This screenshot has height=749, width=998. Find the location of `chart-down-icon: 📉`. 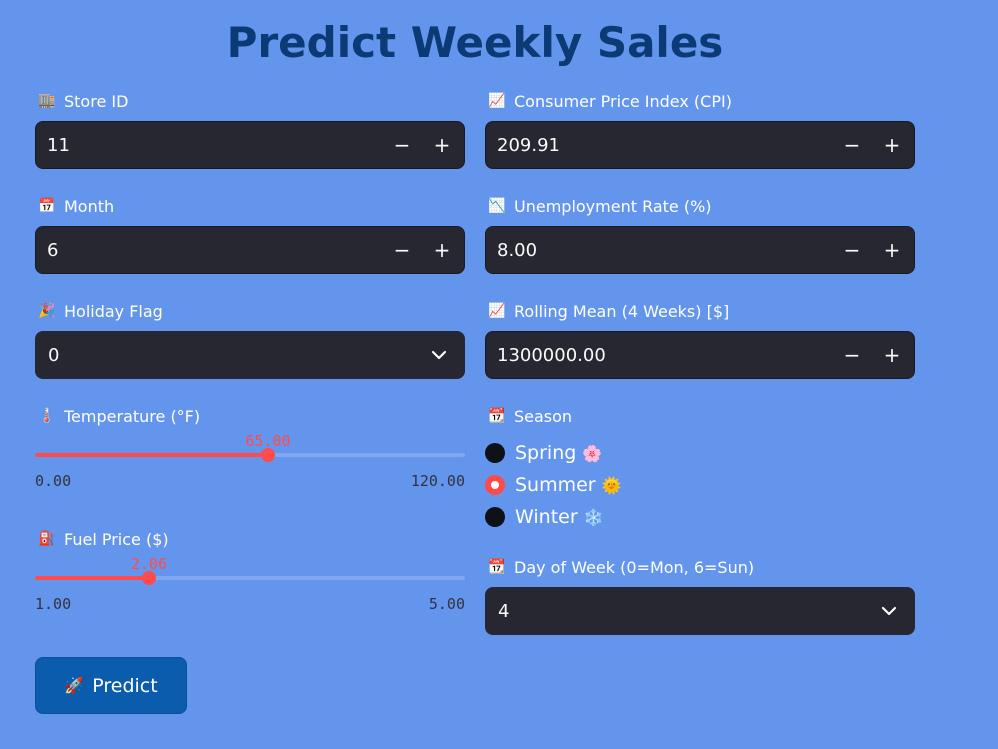

chart-down-icon: 📉 is located at coordinates (497, 206).